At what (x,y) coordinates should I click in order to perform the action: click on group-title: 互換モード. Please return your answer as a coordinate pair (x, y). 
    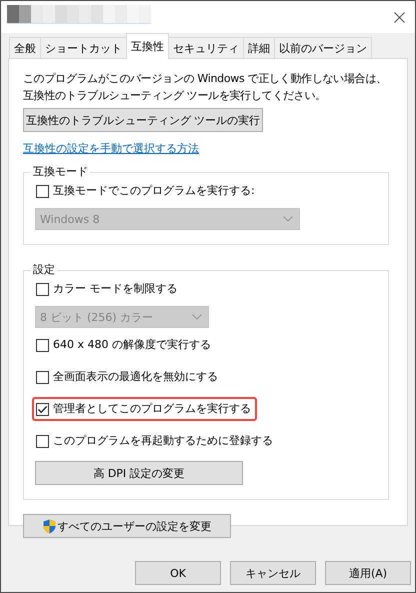
    Looking at the image, I should click on (60, 172).